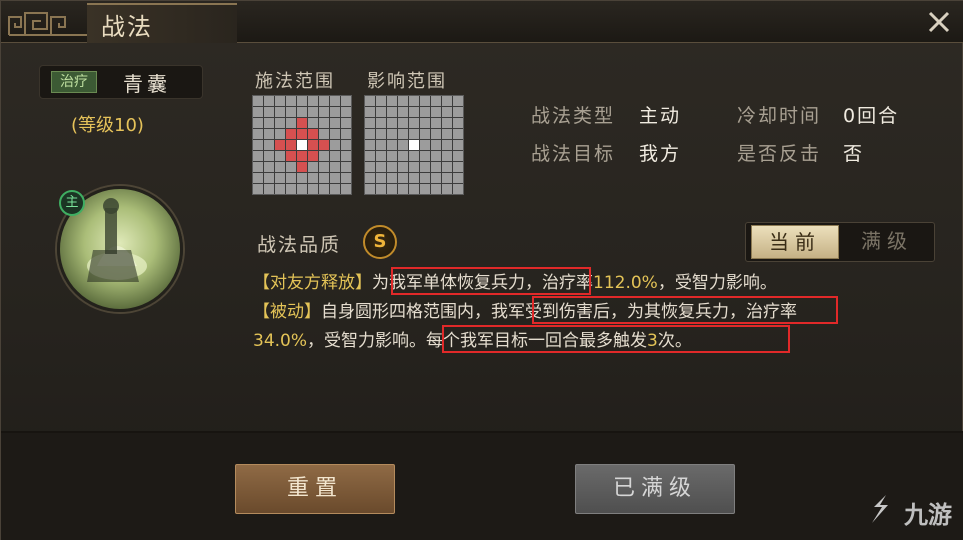  What do you see at coordinates (795, 242) in the screenshot?
I see `tab-current: 当前` at bounding box center [795, 242].